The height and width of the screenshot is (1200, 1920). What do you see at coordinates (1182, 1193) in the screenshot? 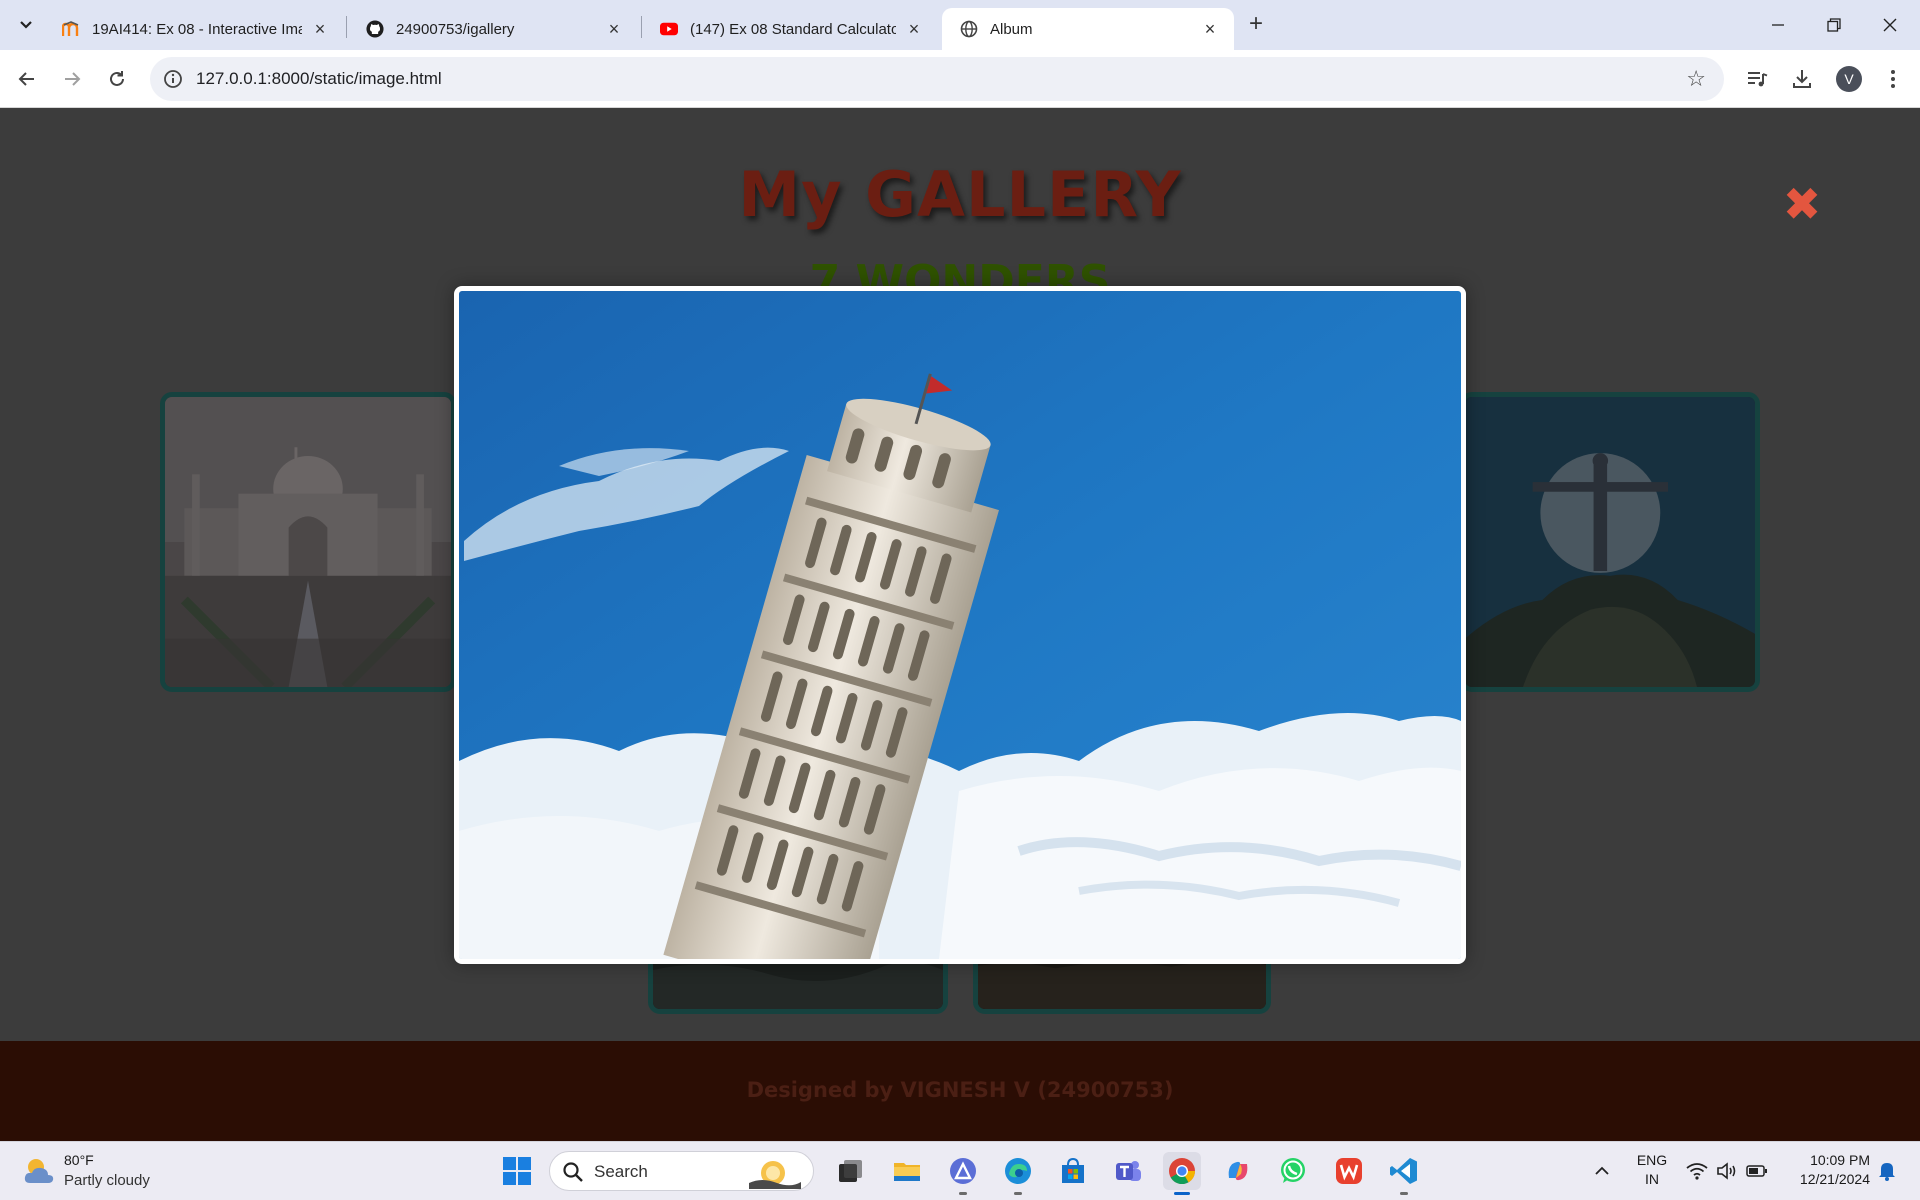
I see `active-indicator` at bounding box center [1182, 1193].